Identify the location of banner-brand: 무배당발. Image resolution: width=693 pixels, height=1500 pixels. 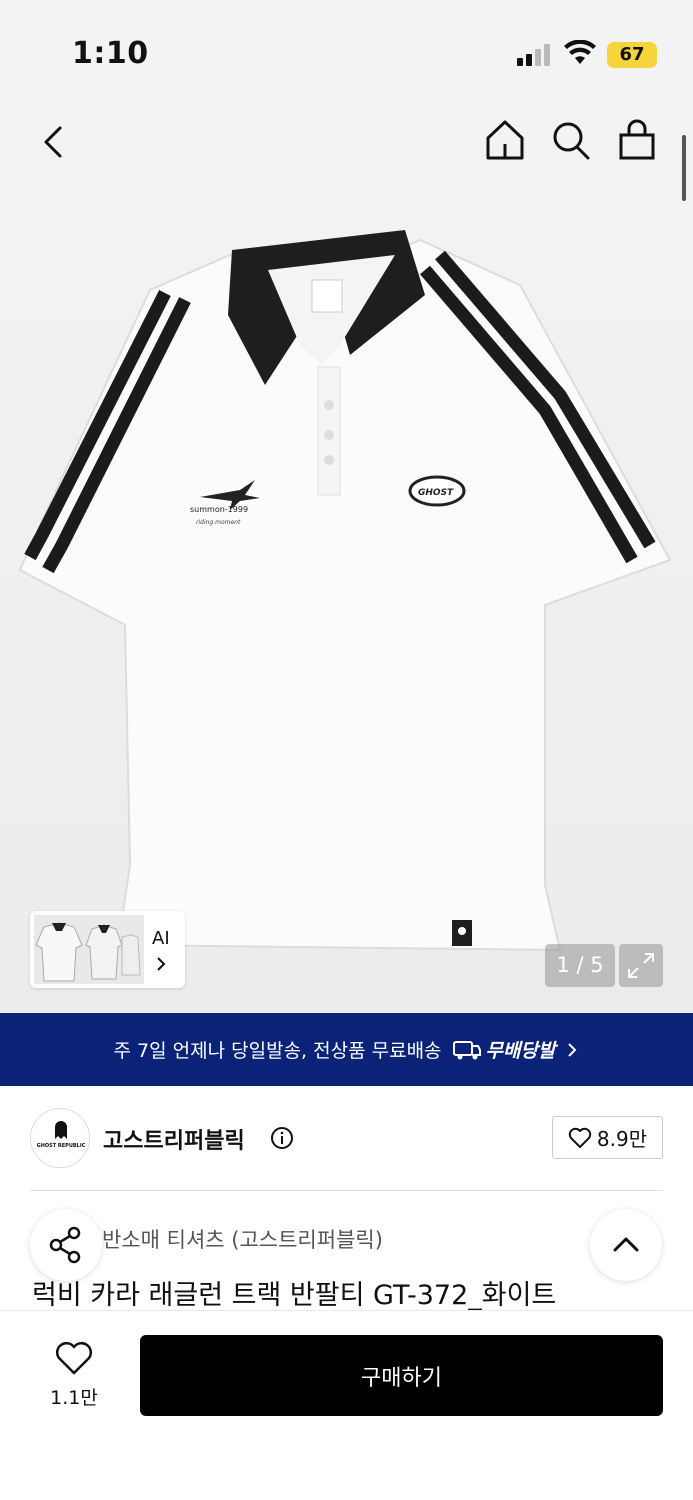
(504, 1049).